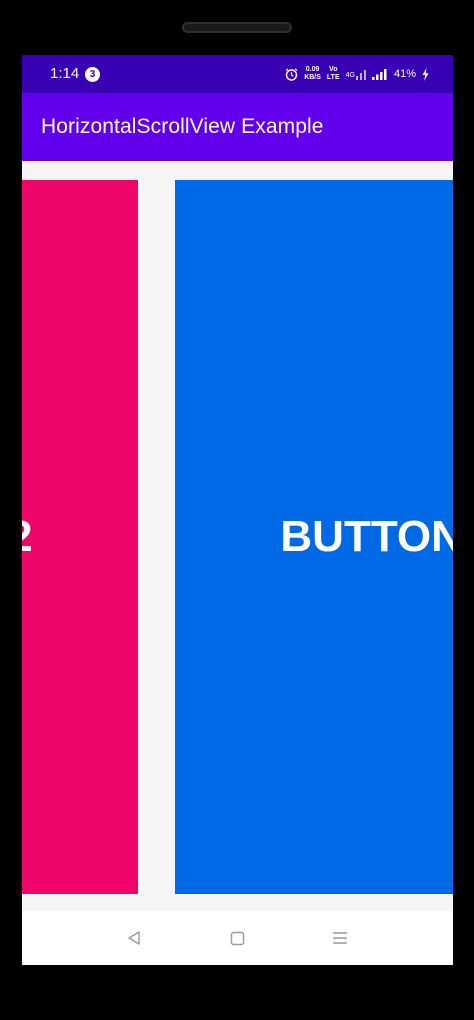 This screenshot has width=474, height=1020. Describe the element at coordinates (333, 69) in the screenshot. I see `volte-top: Vo` at that location.